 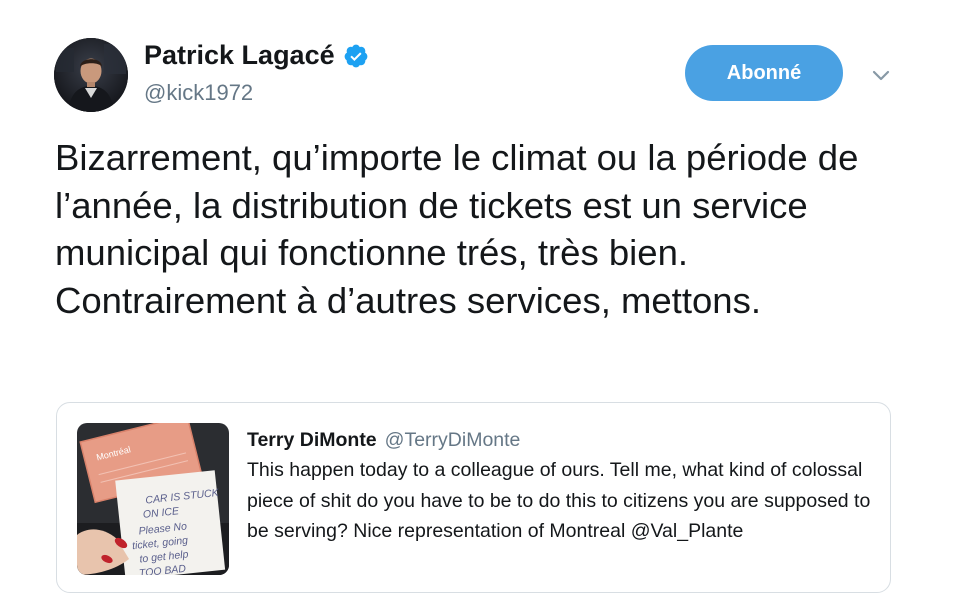 I want to click on author-handle: @kick1972, so click(x=198, y=93).